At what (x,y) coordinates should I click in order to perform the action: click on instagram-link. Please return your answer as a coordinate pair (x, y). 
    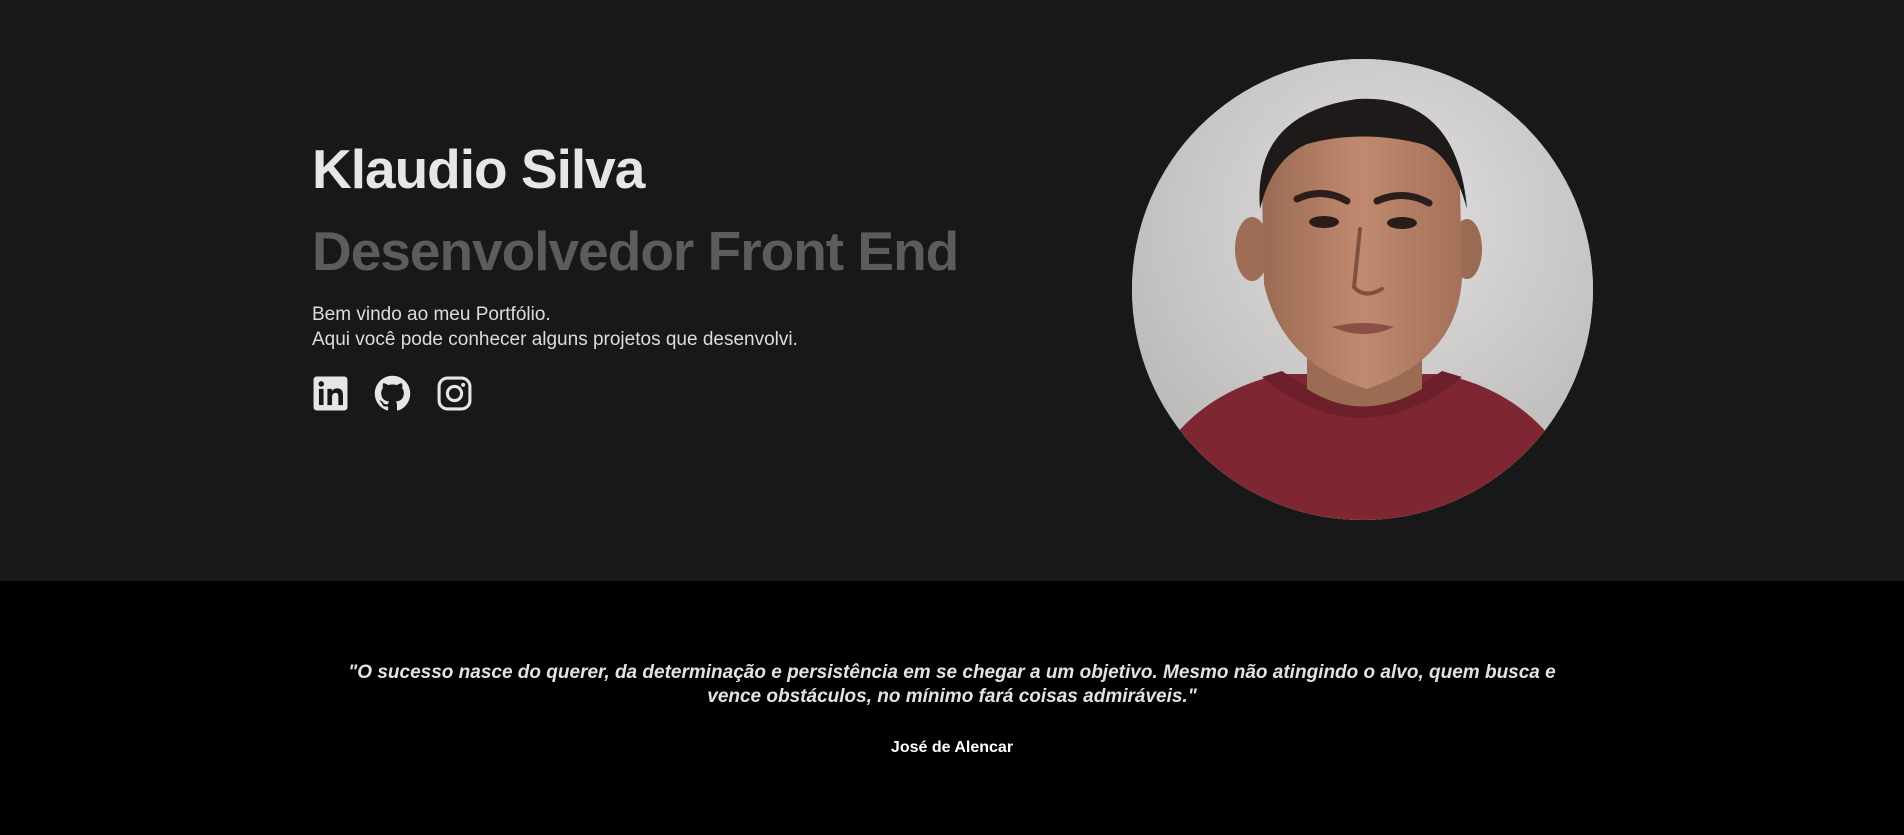
    Looking at the image, I should click on (454, 393).